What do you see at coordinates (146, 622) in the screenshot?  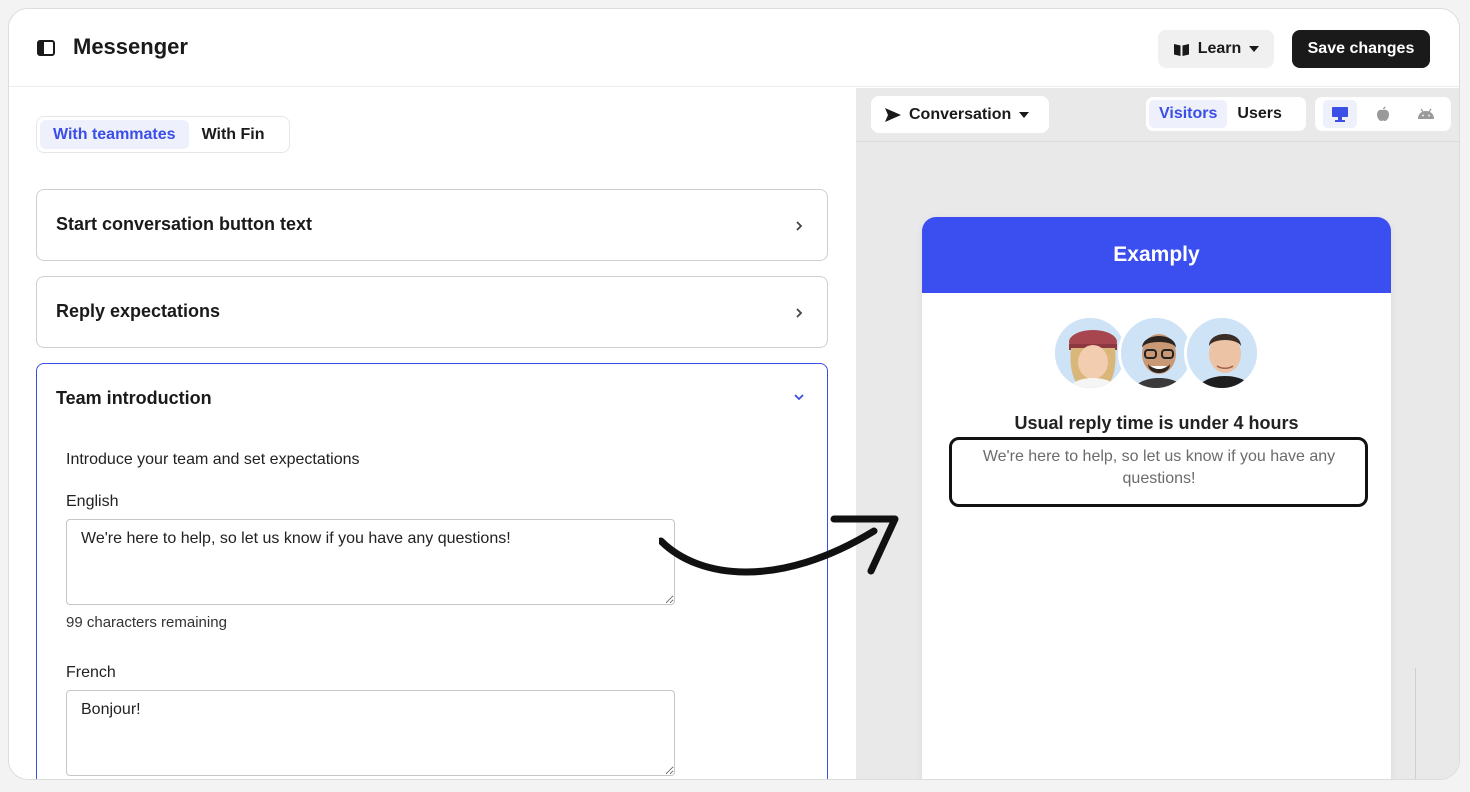 I see `character-count: 99 characters remaining` at bounding box center [146, 622].